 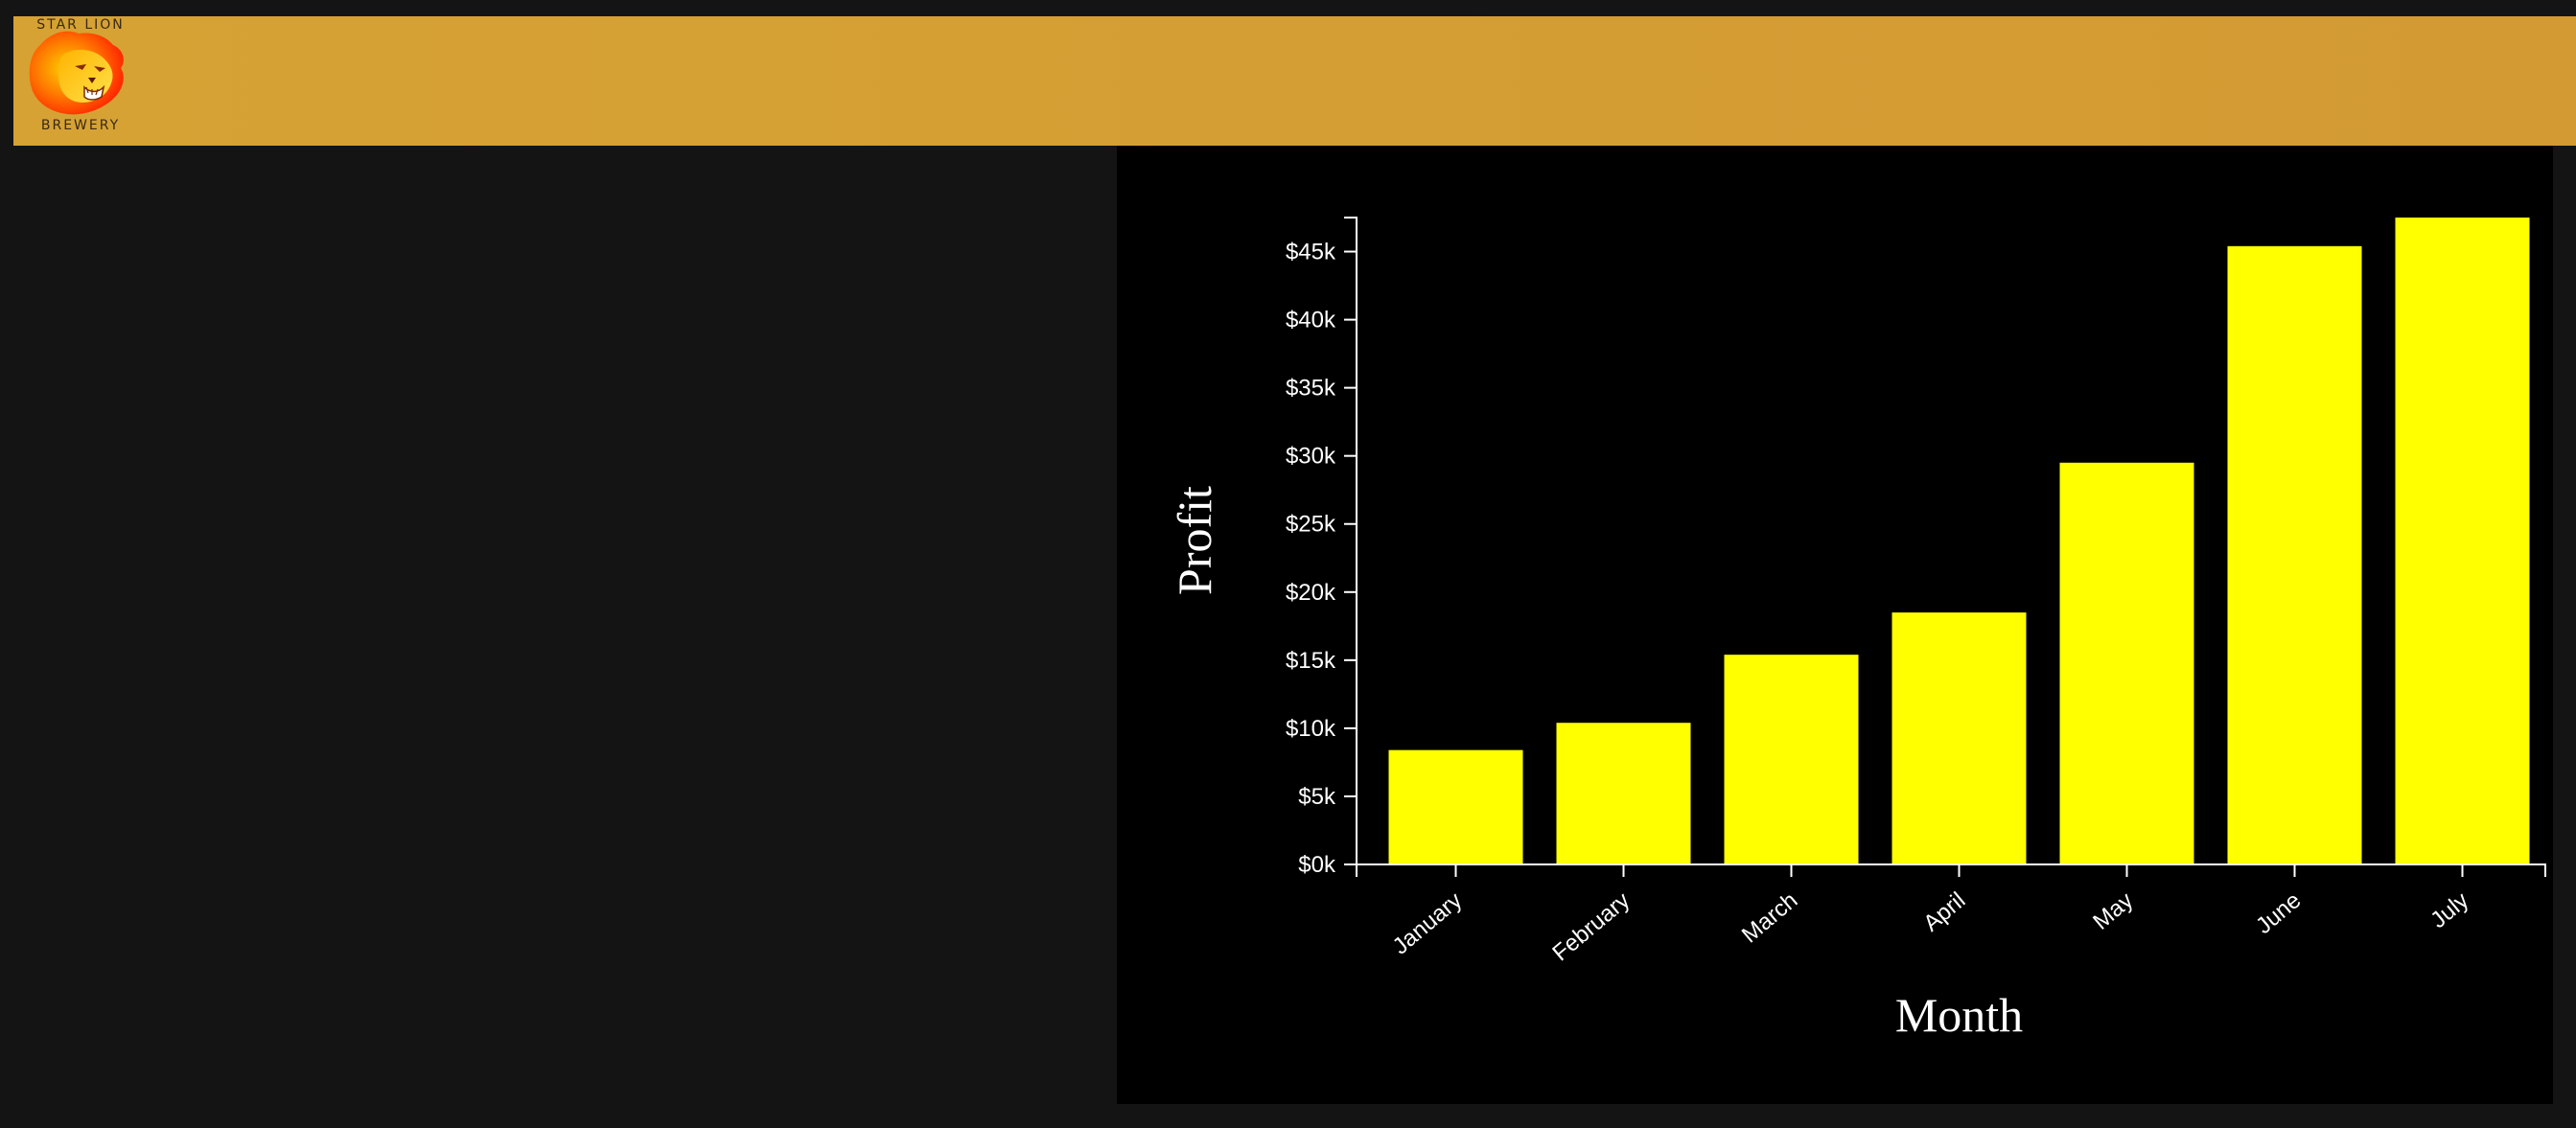 What do you see at coordinates (1944, 912) in the screenshot?
I see `x-tick-label-april: April` at bounding box center [1944, 912].